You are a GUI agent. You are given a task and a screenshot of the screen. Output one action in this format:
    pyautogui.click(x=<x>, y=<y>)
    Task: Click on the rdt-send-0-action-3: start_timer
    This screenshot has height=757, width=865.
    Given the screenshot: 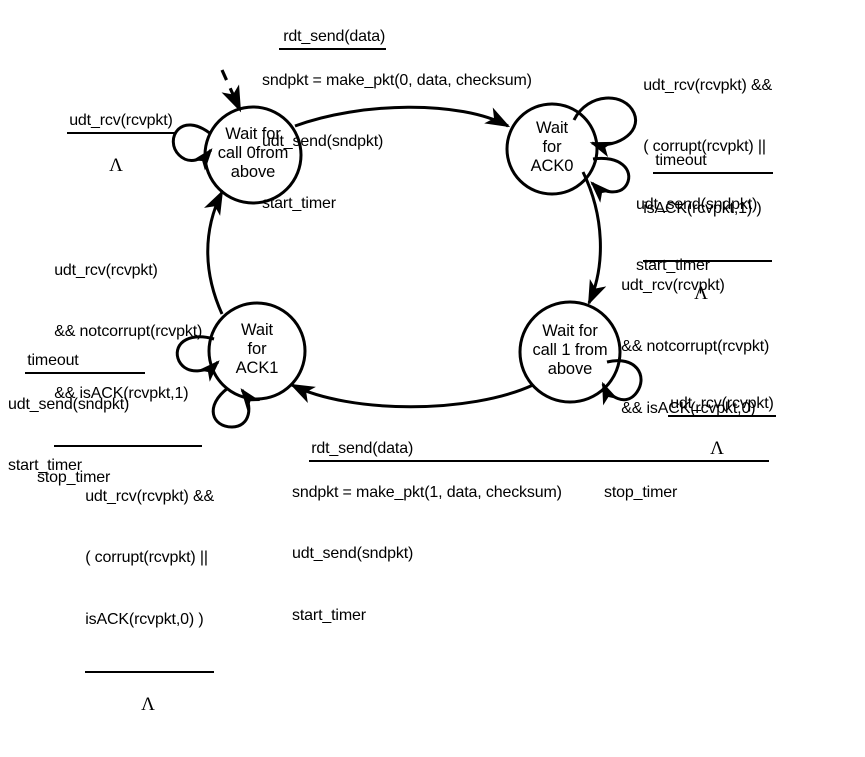 What is the action you would take?
    pyautogui.click(x=299, y=203)
    